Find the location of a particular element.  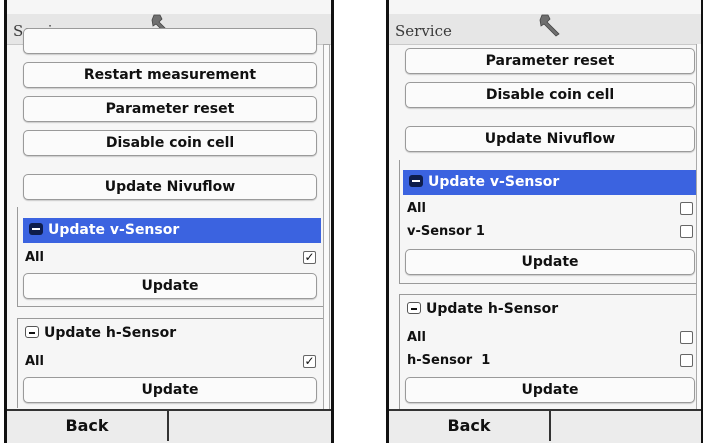

v-sensor-1-checkbox is located at coordinates (686, 231).